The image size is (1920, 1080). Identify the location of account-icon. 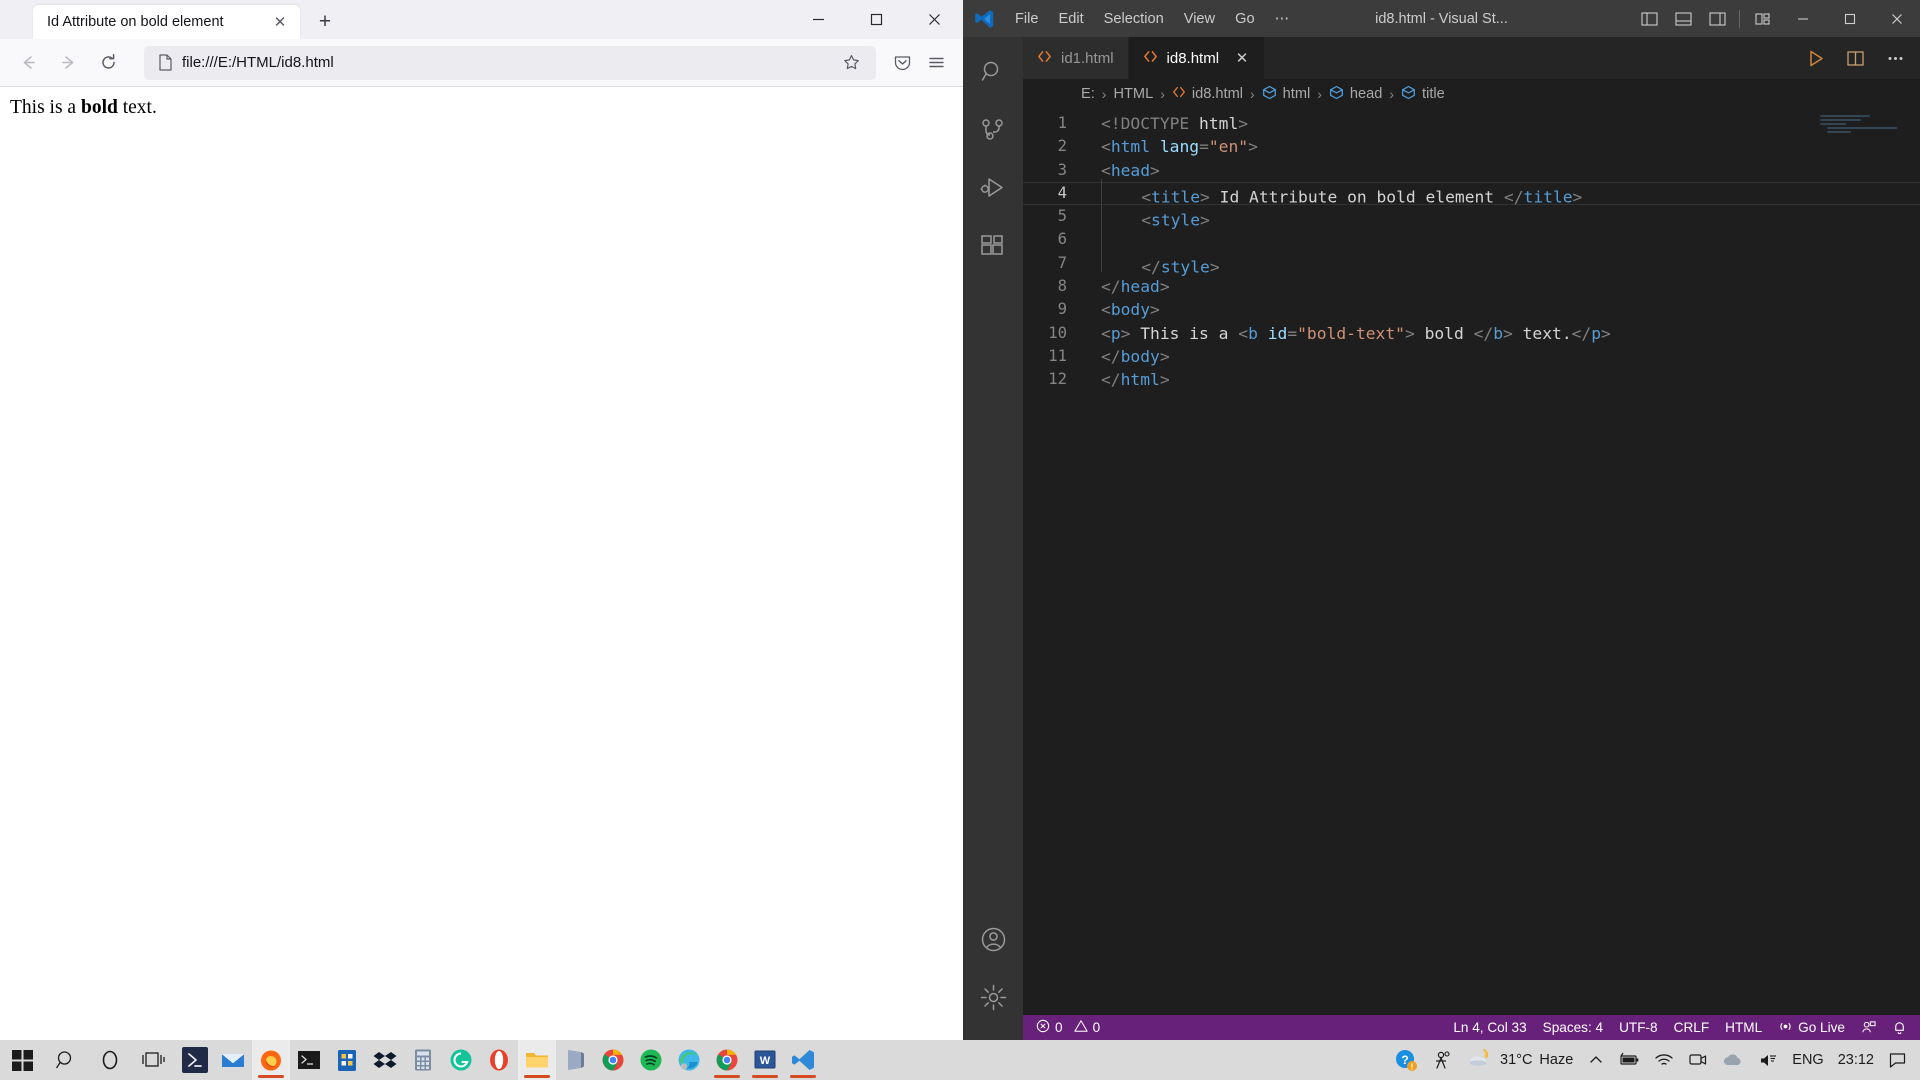
(993, 939).